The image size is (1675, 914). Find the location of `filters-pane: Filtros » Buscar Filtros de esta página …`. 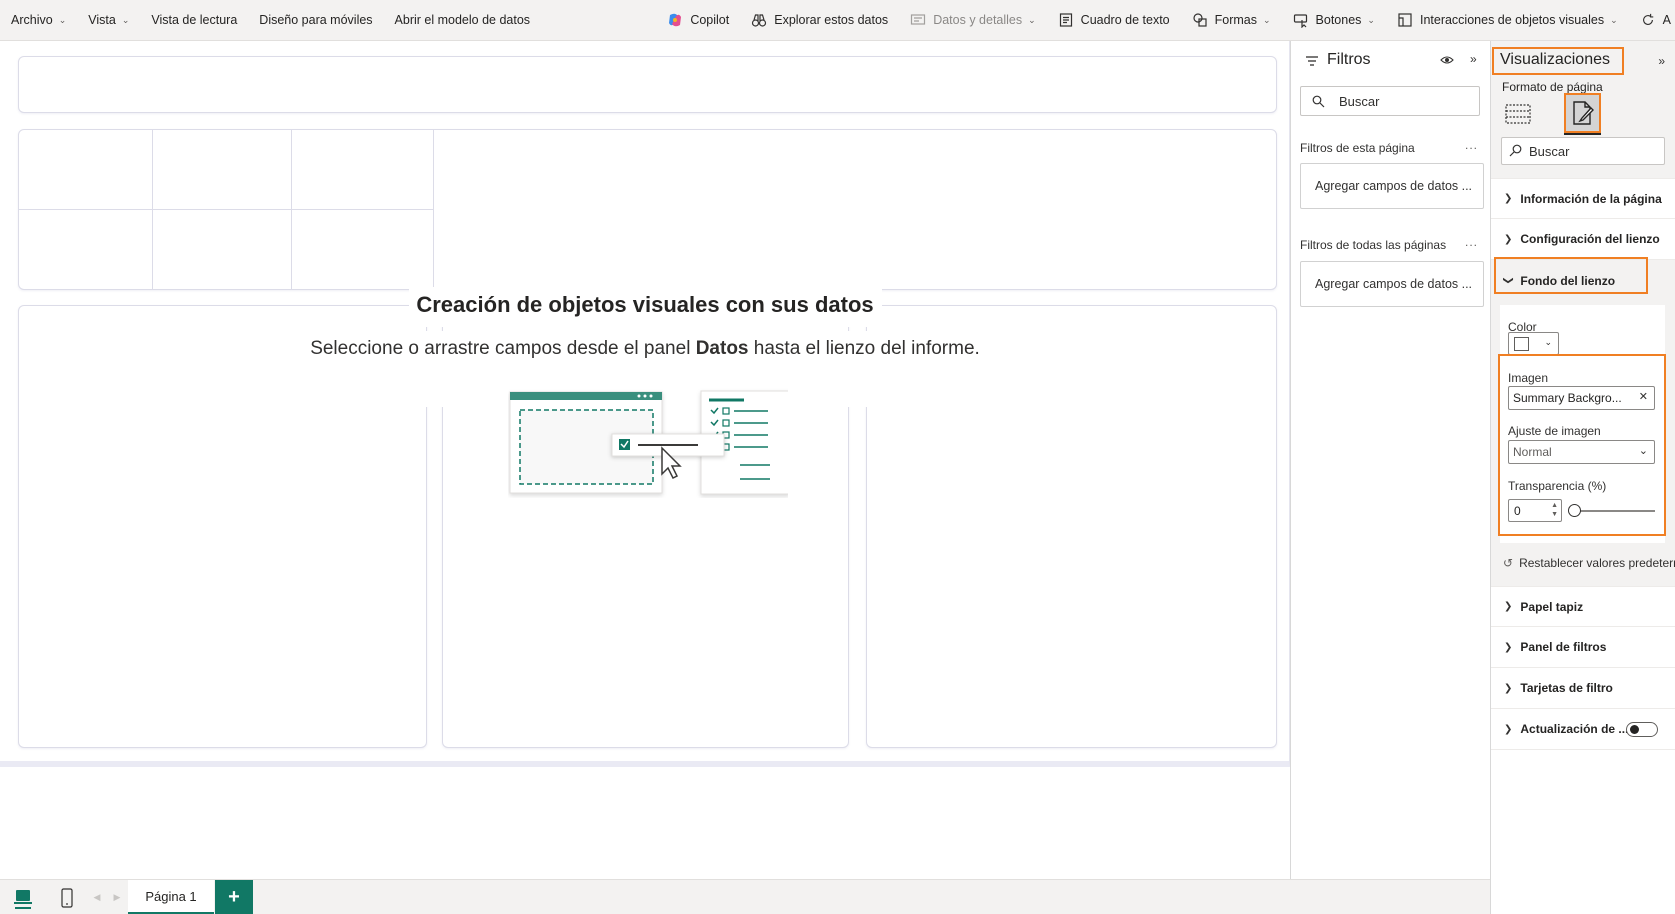

filters-pane: Filtros » Buscar Filtros de esta página … is located at coordinates (1390, 460).